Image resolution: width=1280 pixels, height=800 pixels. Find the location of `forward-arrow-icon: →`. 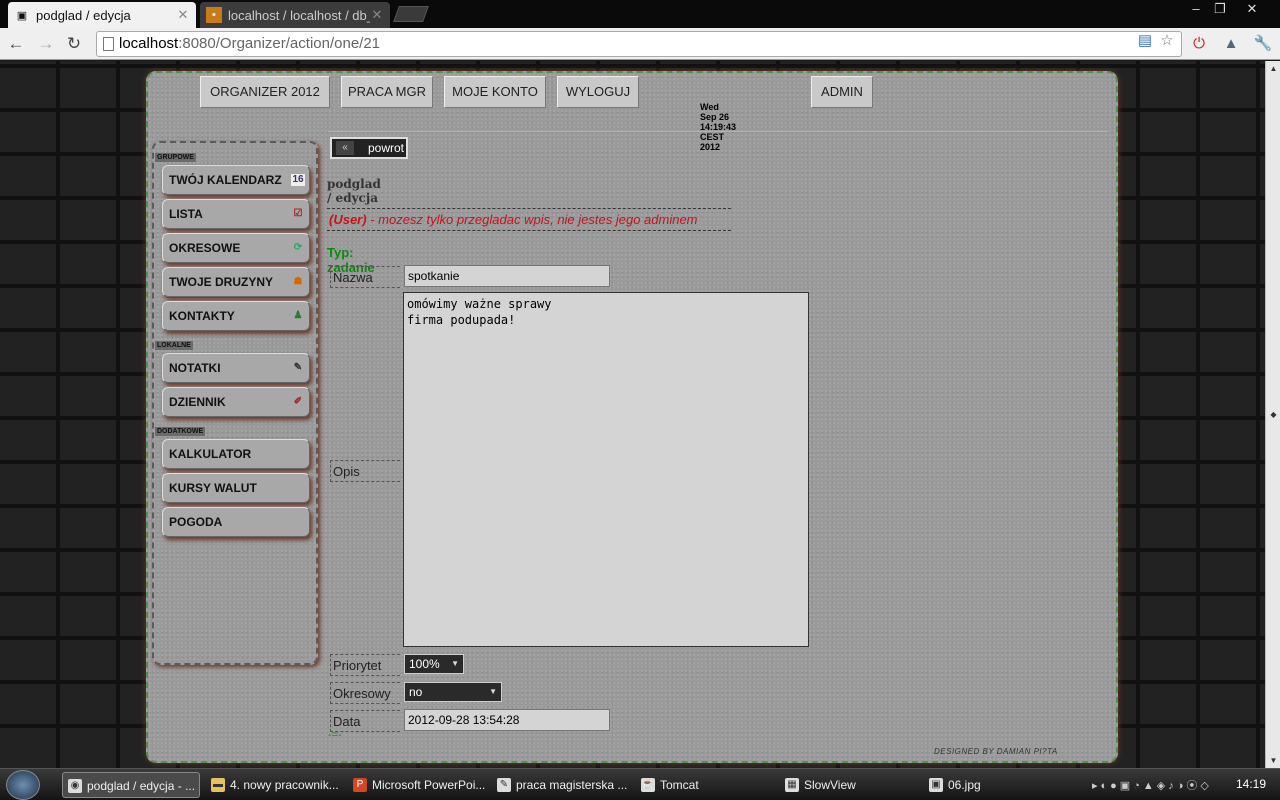

forward-arrow-icon: → is located at coordinates (46, 44).